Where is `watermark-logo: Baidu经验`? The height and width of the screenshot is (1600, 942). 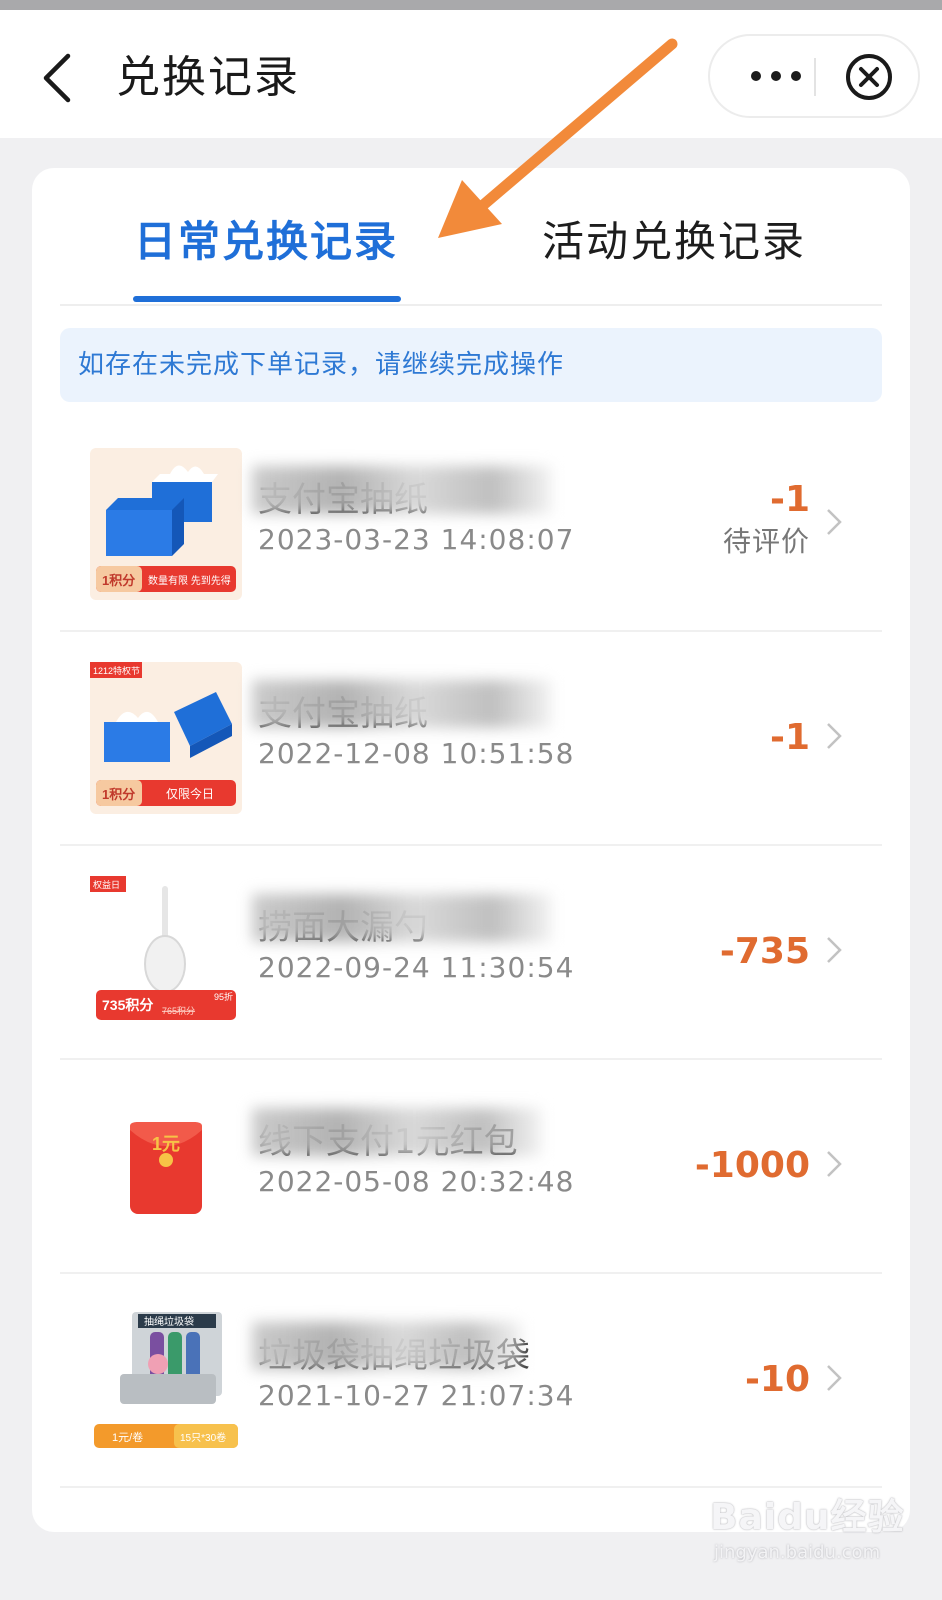 watermark-logo: Baidu经验 is located at coordinates (807, 1517).